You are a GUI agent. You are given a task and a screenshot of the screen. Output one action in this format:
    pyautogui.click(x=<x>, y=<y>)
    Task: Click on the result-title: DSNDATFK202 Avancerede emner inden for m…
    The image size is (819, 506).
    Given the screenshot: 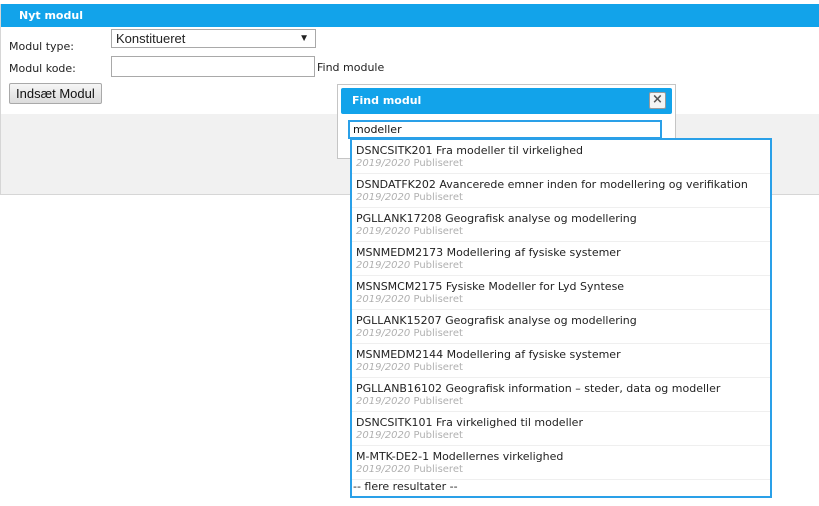 What is the action you would take?
    pyautogui.click(x=552, y=184)
    